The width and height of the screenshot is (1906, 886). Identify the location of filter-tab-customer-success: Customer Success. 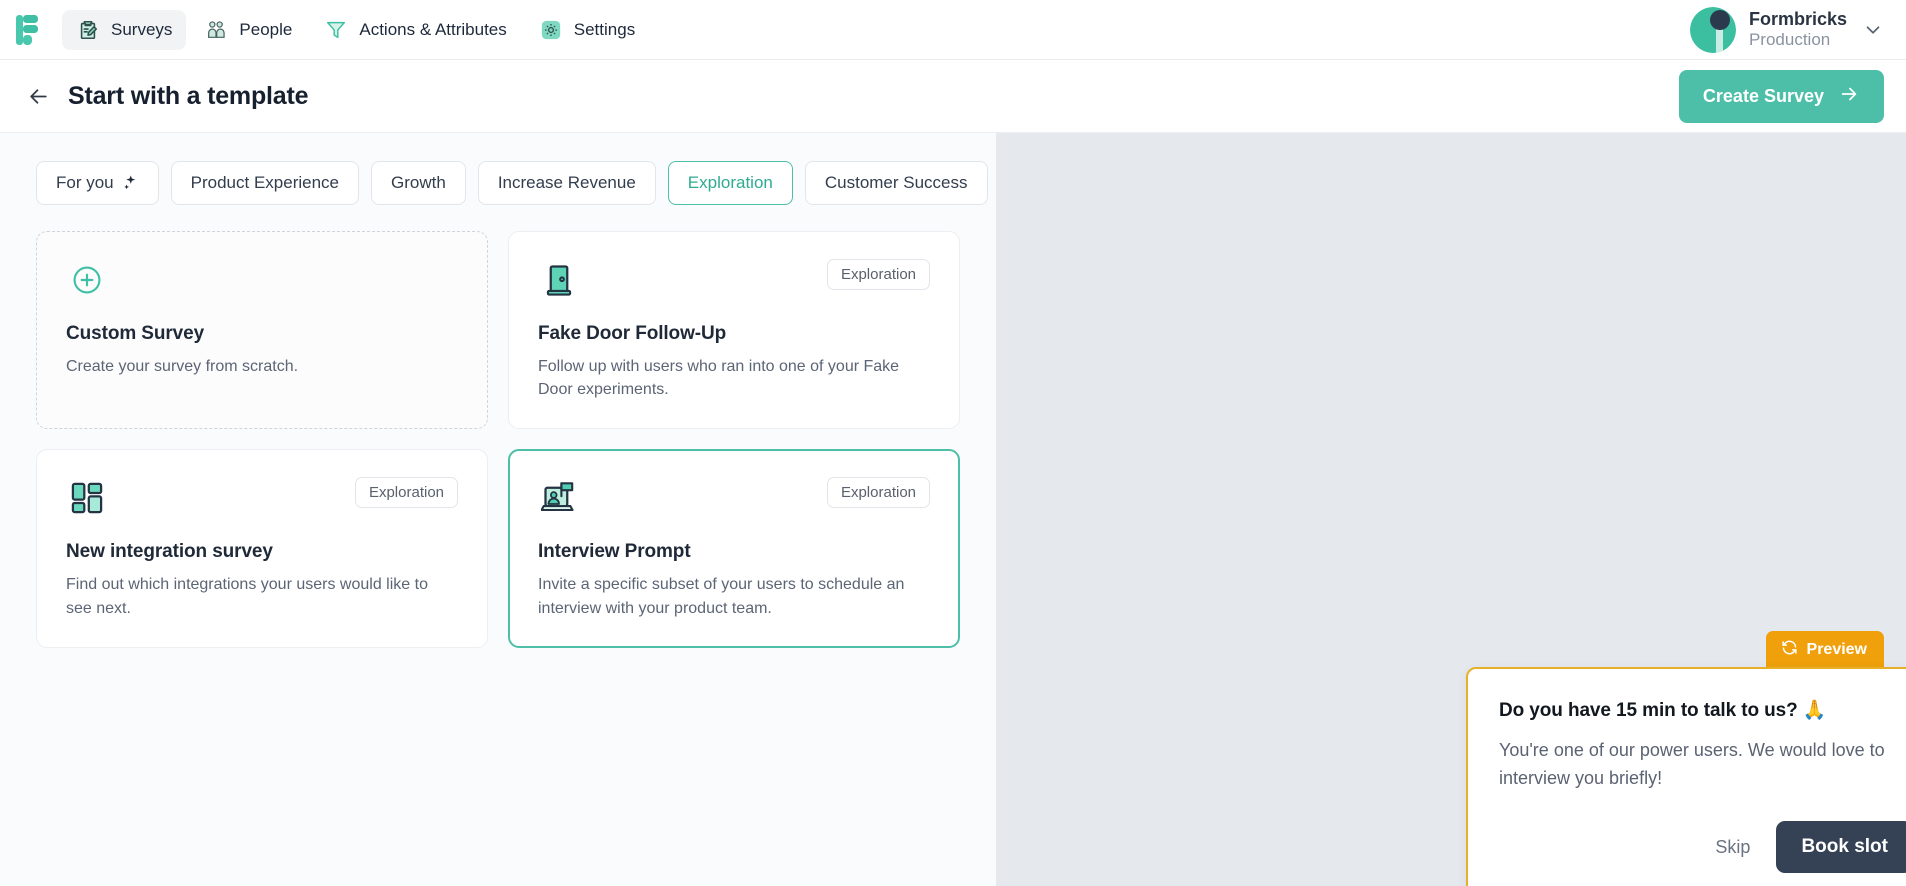
(896, 183).